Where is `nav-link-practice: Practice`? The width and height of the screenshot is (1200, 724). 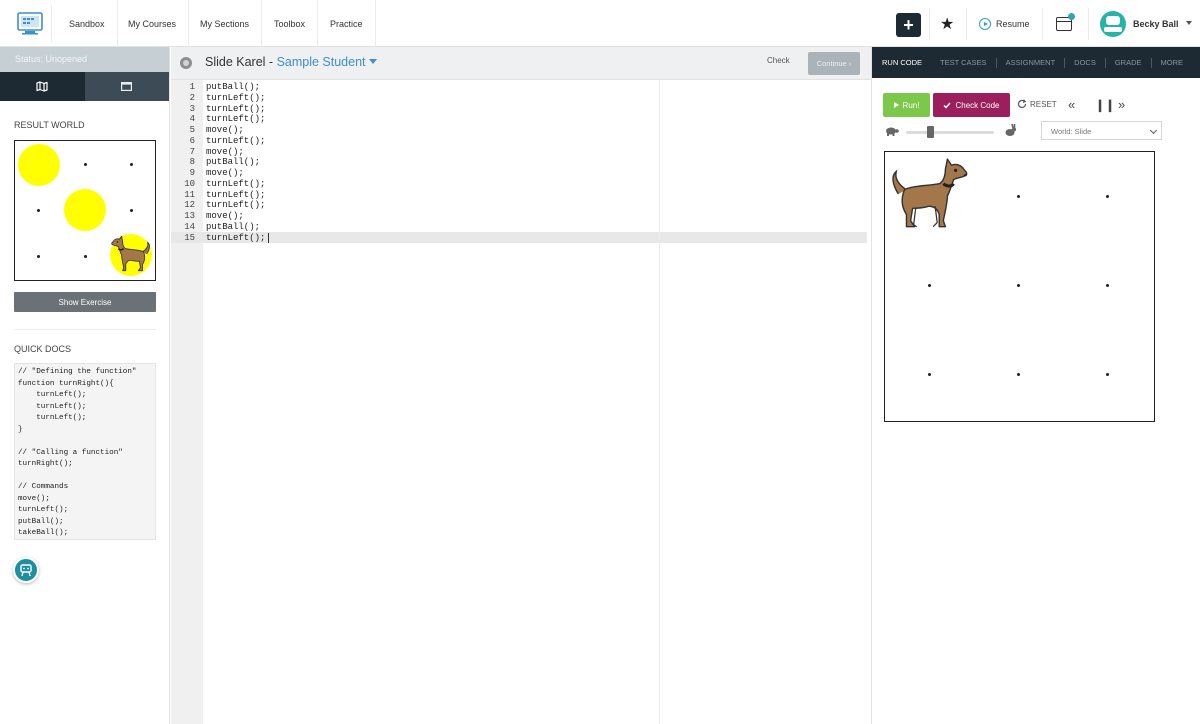
nav-link-practice: Practice is located at coordinates (347, 23).